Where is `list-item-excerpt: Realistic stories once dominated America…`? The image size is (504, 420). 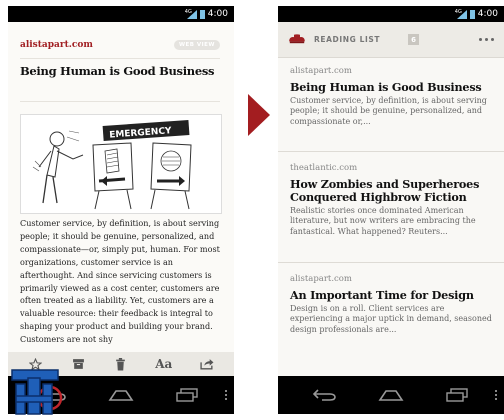
list-item-excerpt: Realistic stories once dominated America… is located at coordinates (383, 221).